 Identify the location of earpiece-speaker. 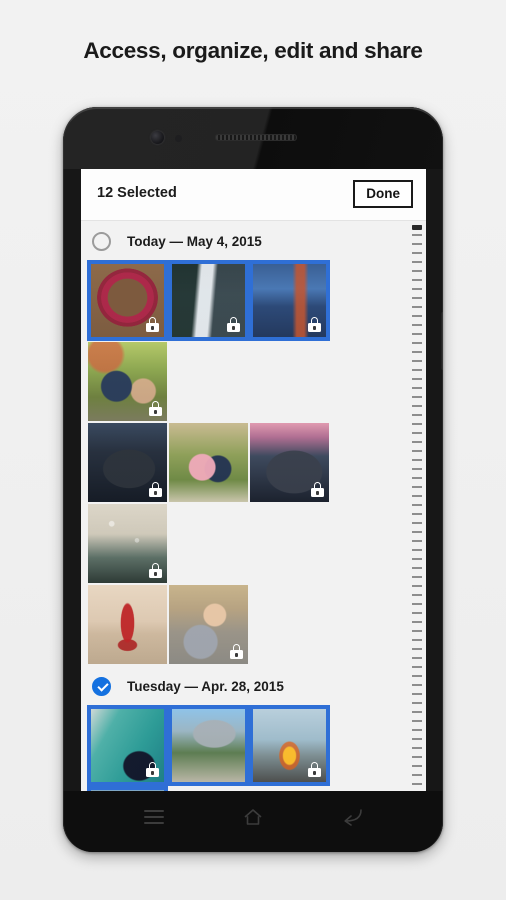
(256, 137).